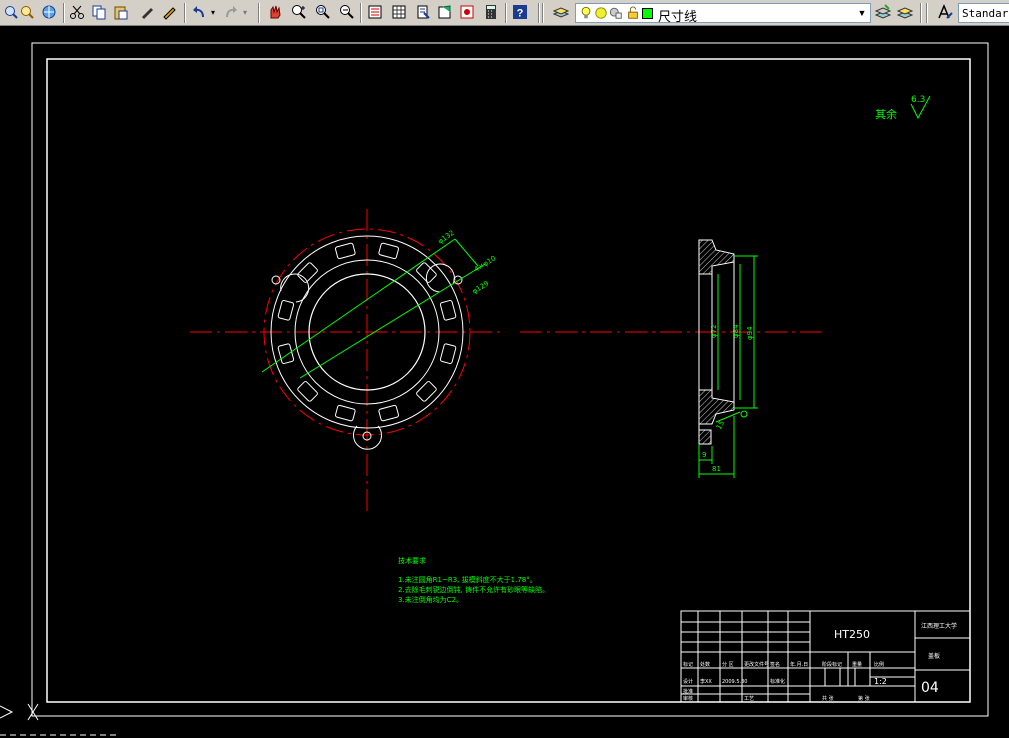 Image resolution: width=1009 pixels, height=738 pixels. What do you see at coordinates (27, 12) in the screenshot?
I see `pan-realtime-icon` at bounding box center [27, 12].